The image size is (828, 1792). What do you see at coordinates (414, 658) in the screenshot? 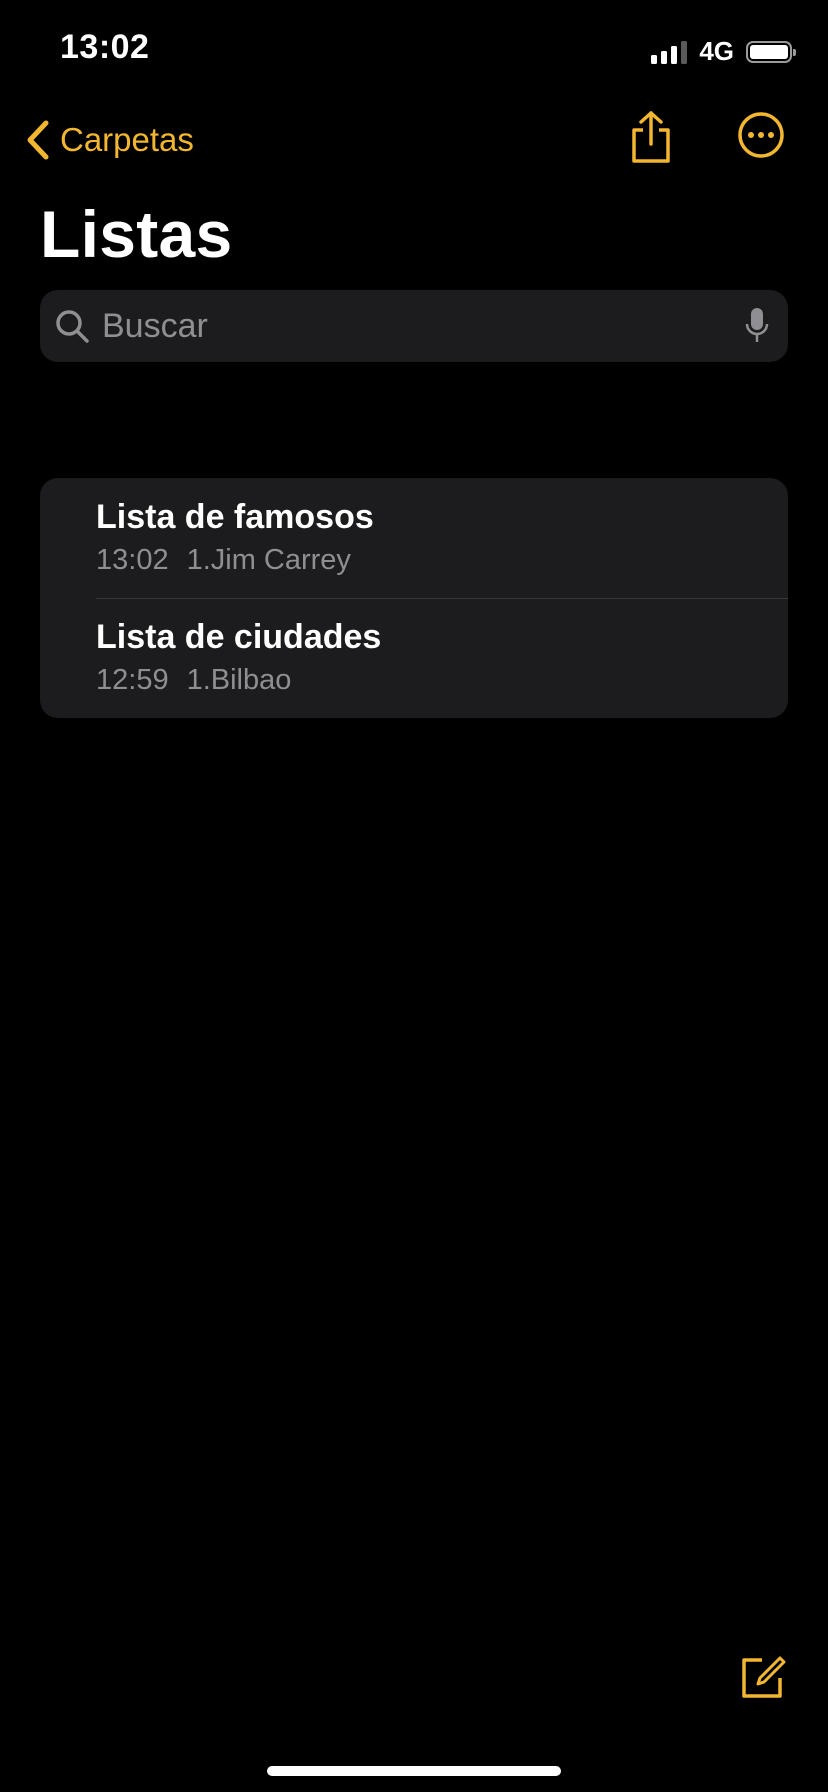
I see `list-item: Lista de ciudades 12:59 1.Bilbao` at bounding box center [414, 658].